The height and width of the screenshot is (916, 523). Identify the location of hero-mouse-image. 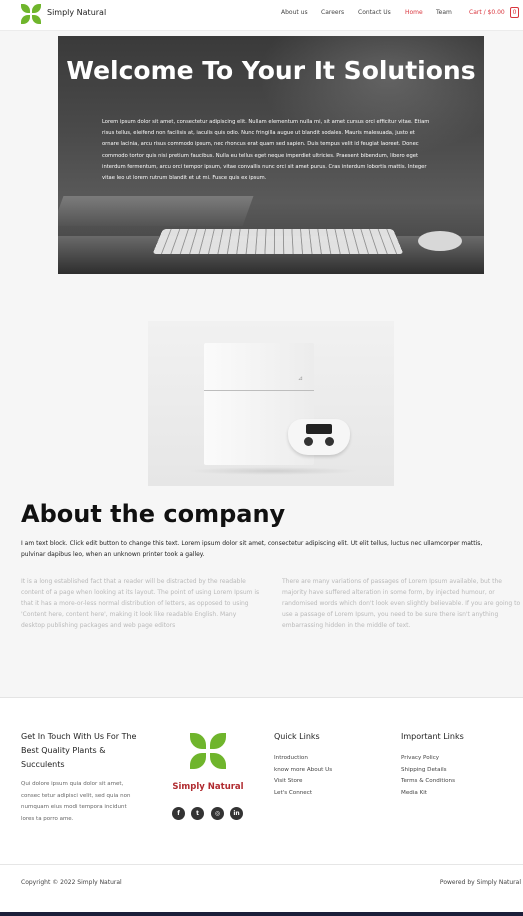
(440, 241).